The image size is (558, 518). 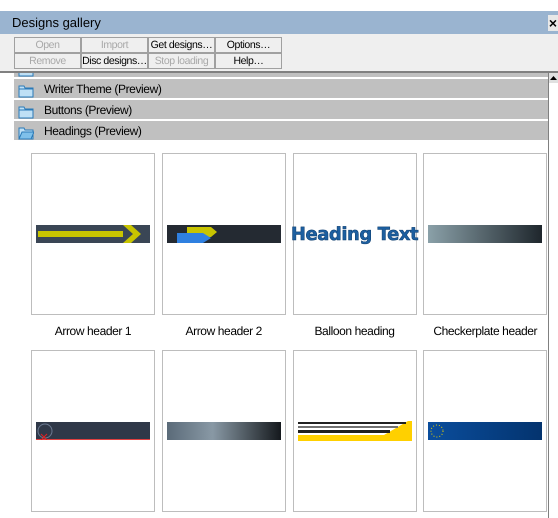 I want to click on heading-text-preview: Heading Text, so click(x=354, y=234).